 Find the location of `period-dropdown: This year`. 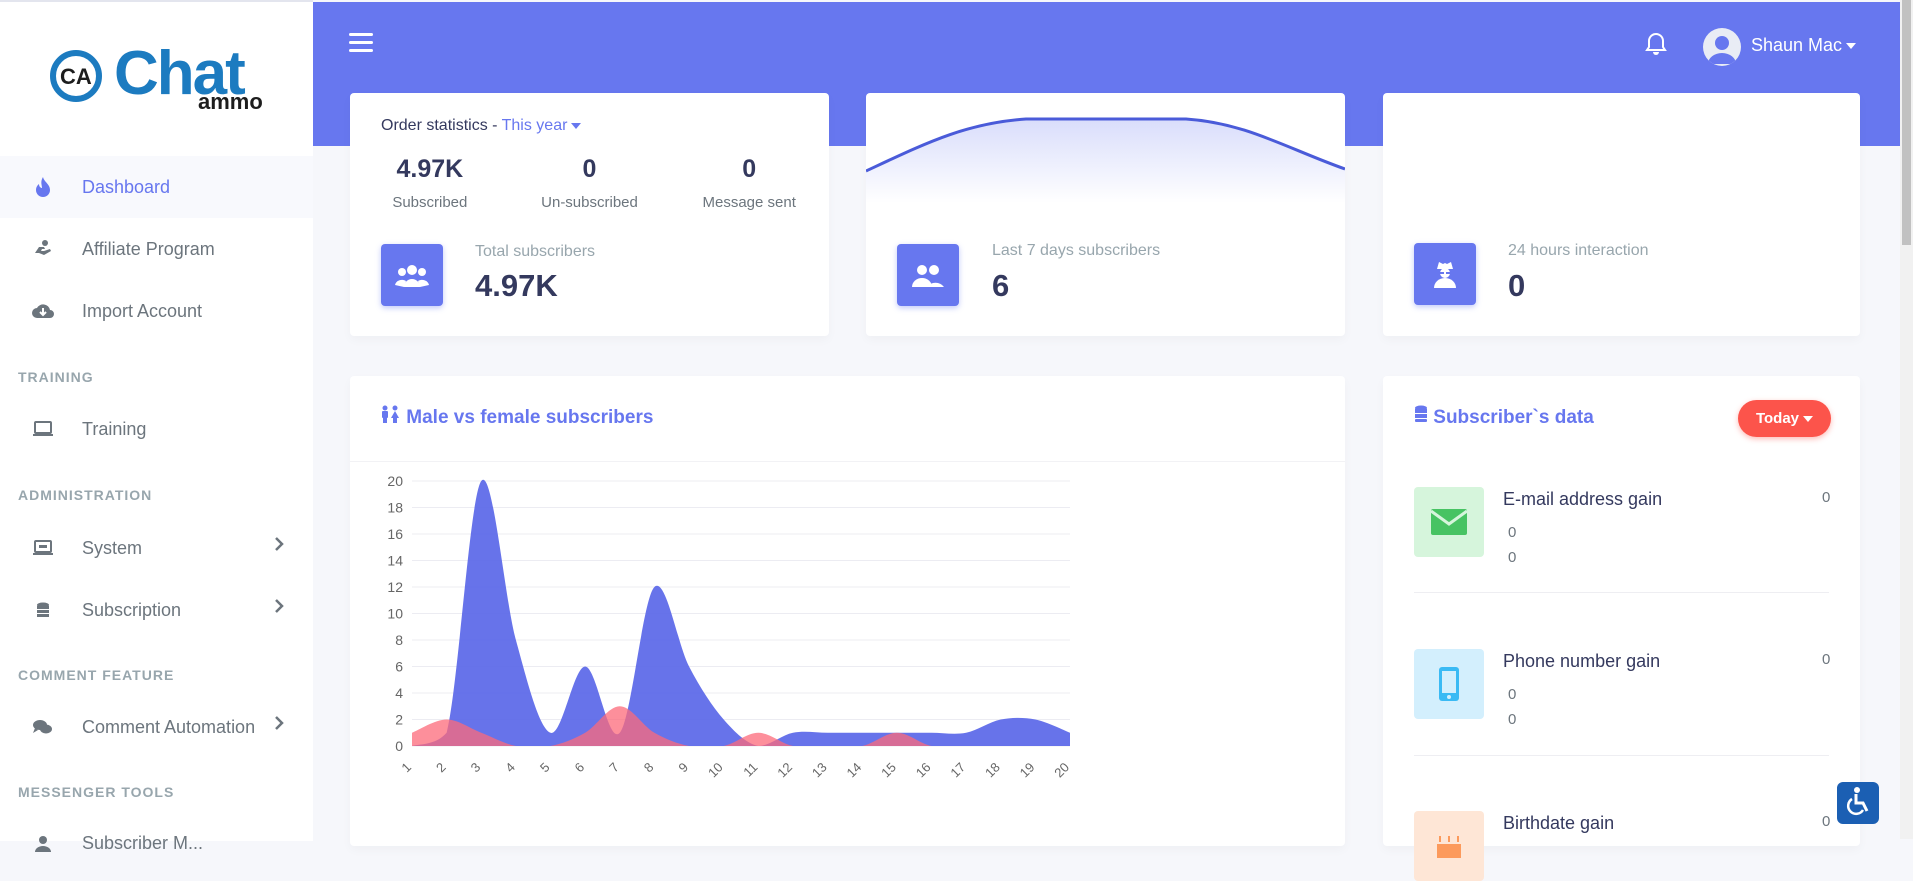

period-dropdown: This year is located at coordinates (542, 125).